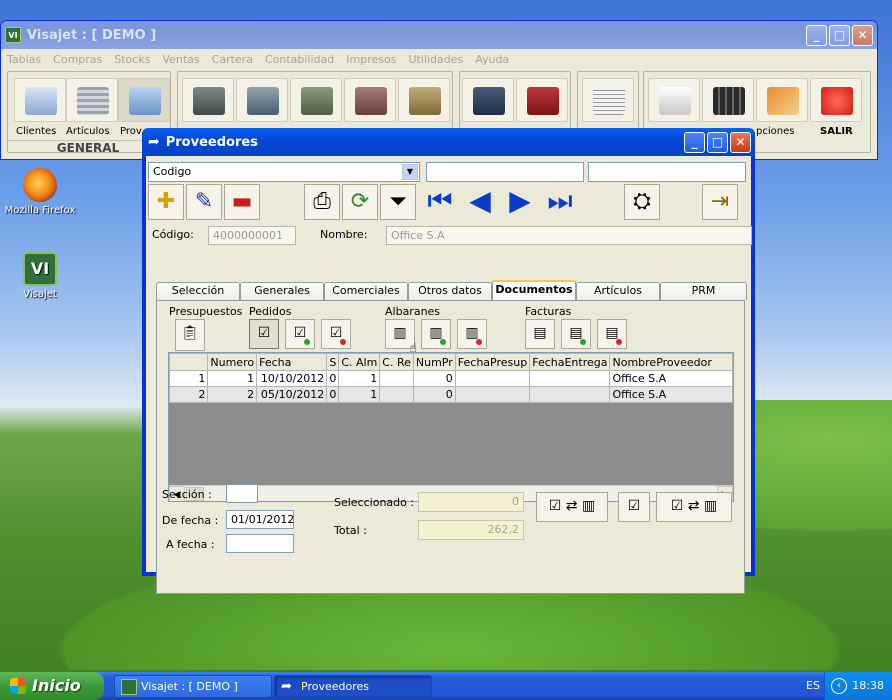  I want to click on tab-articulos: Artículos, so click(618, 291).